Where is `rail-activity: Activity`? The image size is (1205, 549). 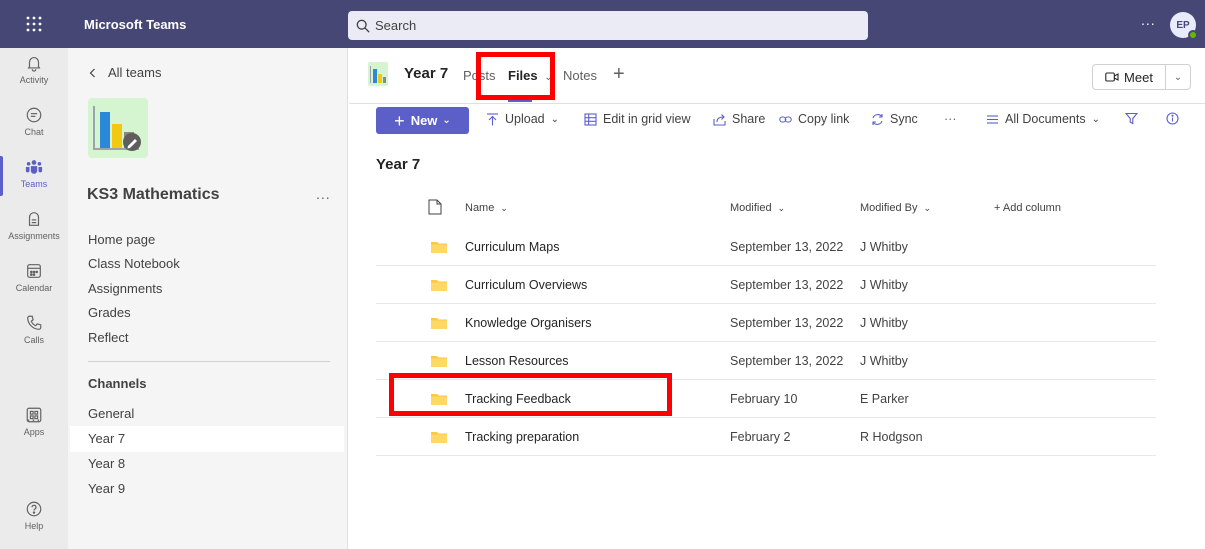 rail-activity: Activity is located at coordinates (34, 74).